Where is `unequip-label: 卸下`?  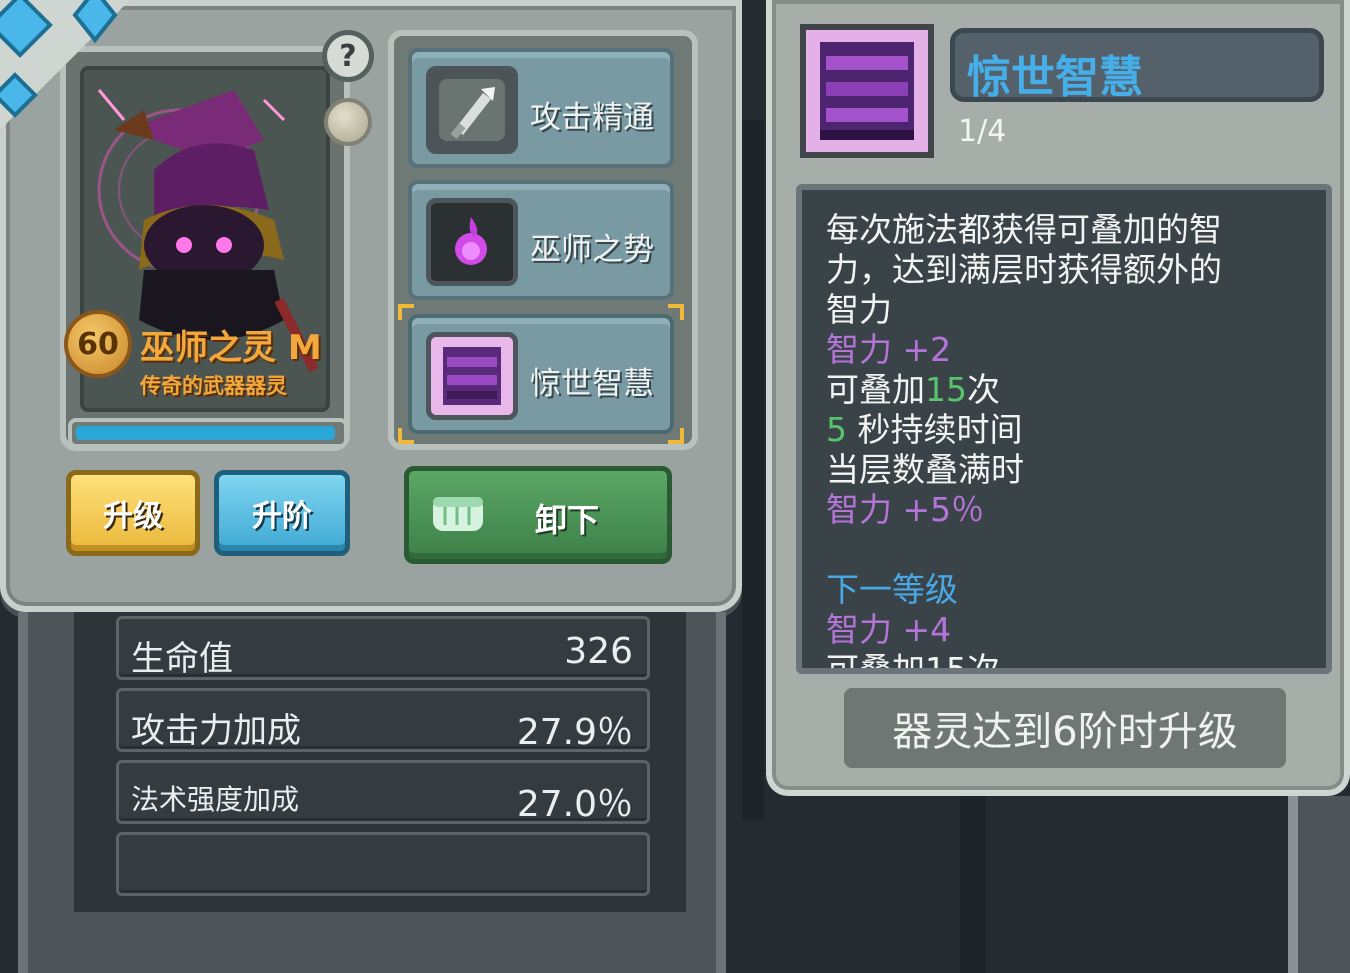 unequip-label: 卸下 is located at coordinates (567, 520).